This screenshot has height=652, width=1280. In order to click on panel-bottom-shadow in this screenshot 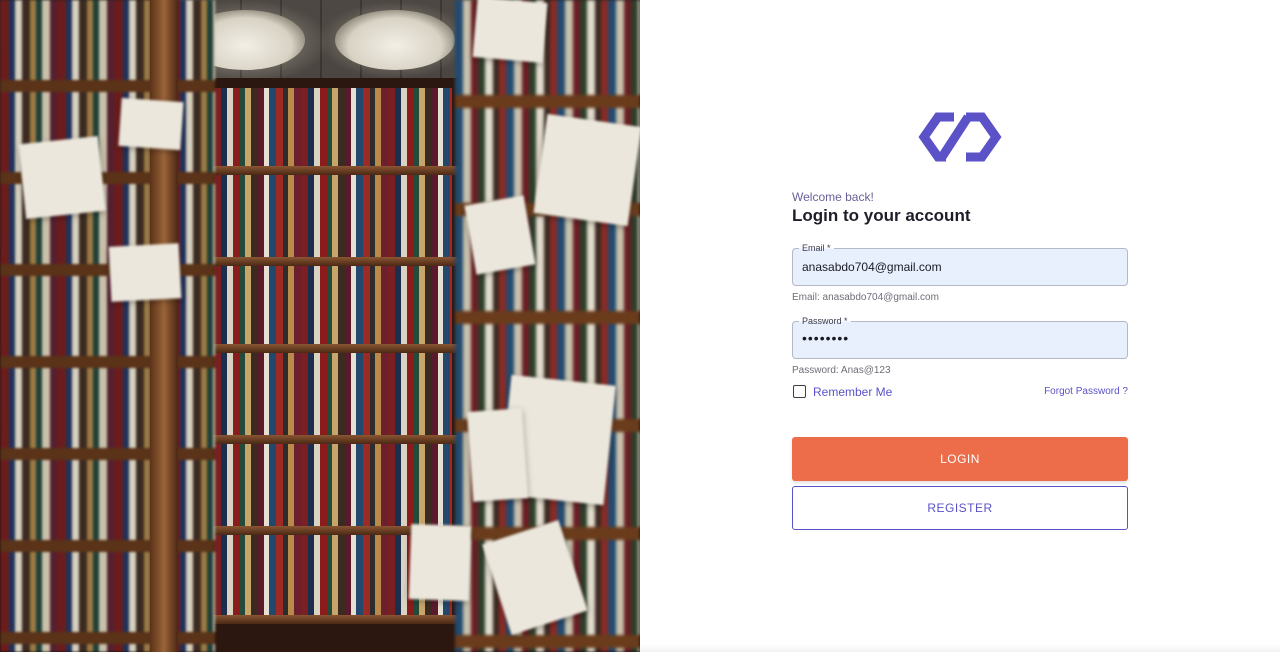, I will do `click(960, 648)`.